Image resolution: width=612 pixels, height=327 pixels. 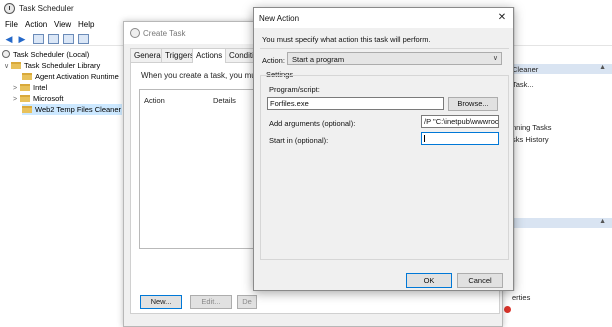 I want to click on app-title: Task Scheduler, so click(x=46, y=8).